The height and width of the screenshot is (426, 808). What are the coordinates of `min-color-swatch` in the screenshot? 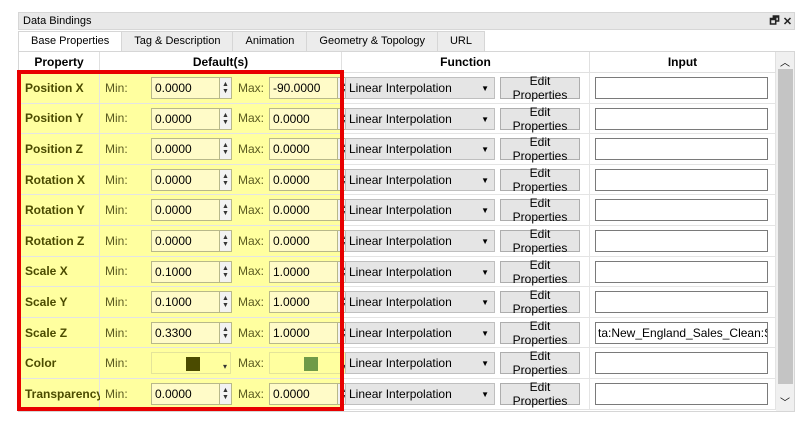 It's located at (193, 364).